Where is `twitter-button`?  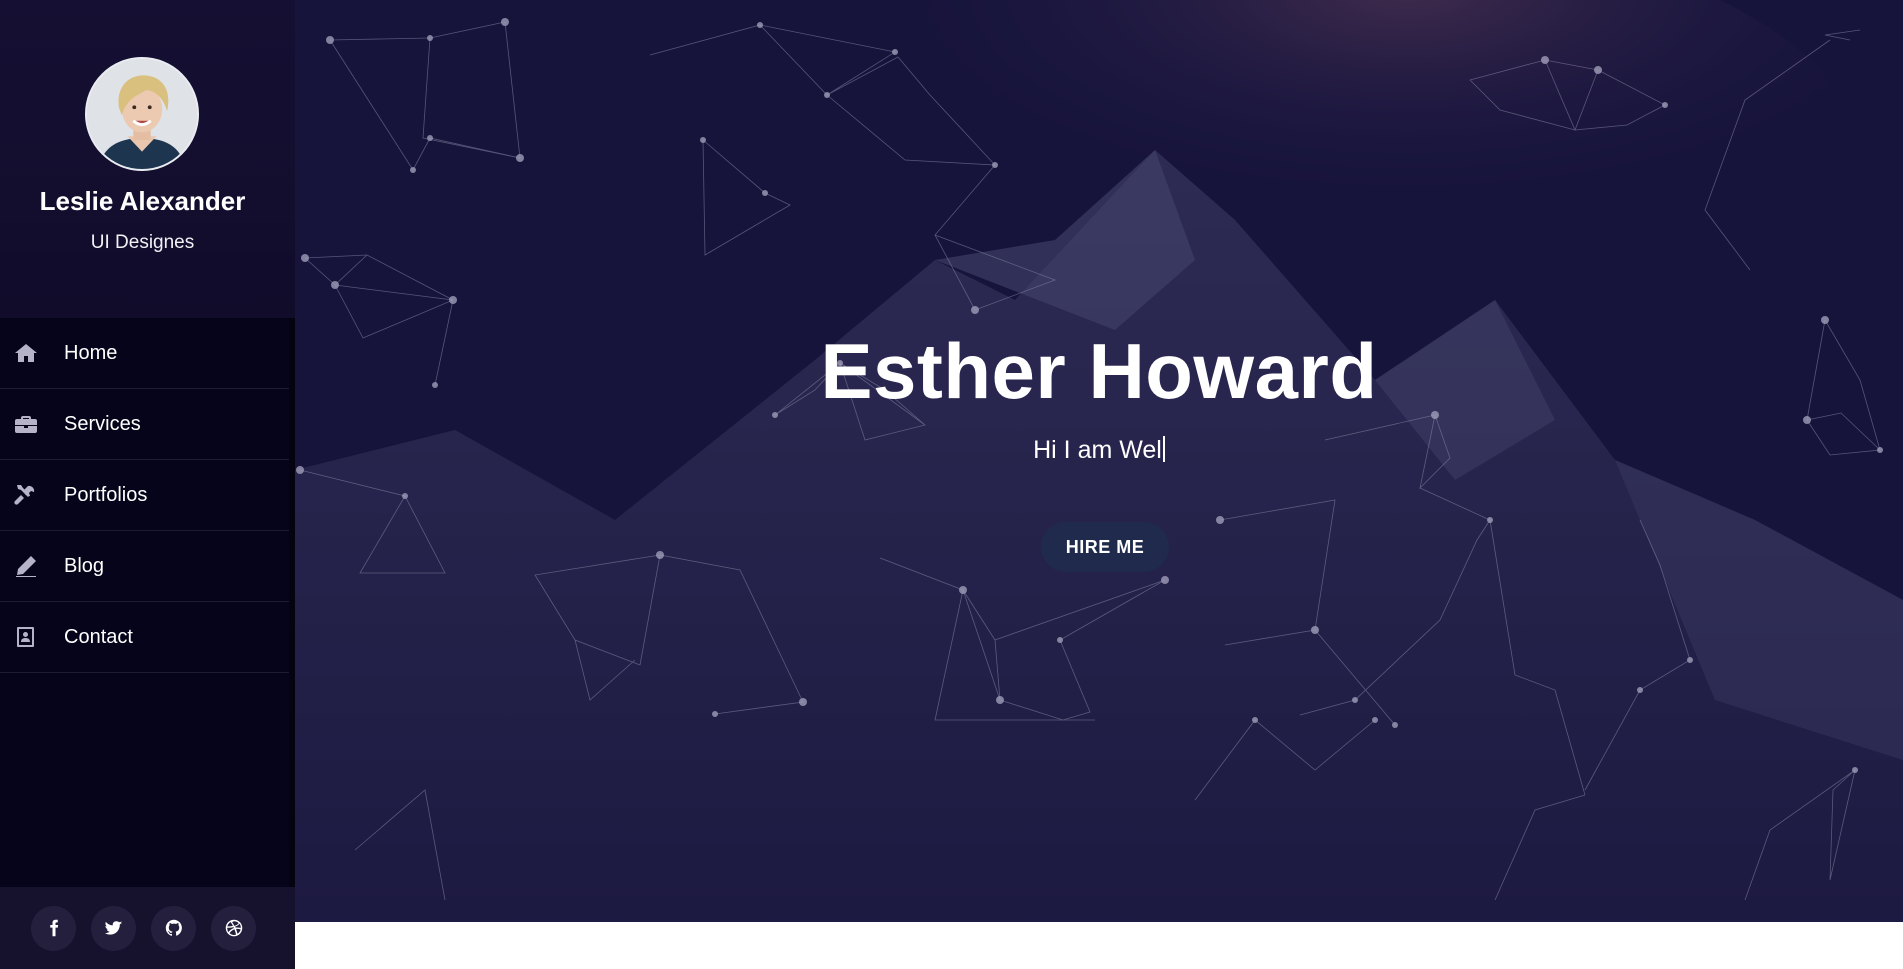
twitter-button is located at coordinates (113, 928).